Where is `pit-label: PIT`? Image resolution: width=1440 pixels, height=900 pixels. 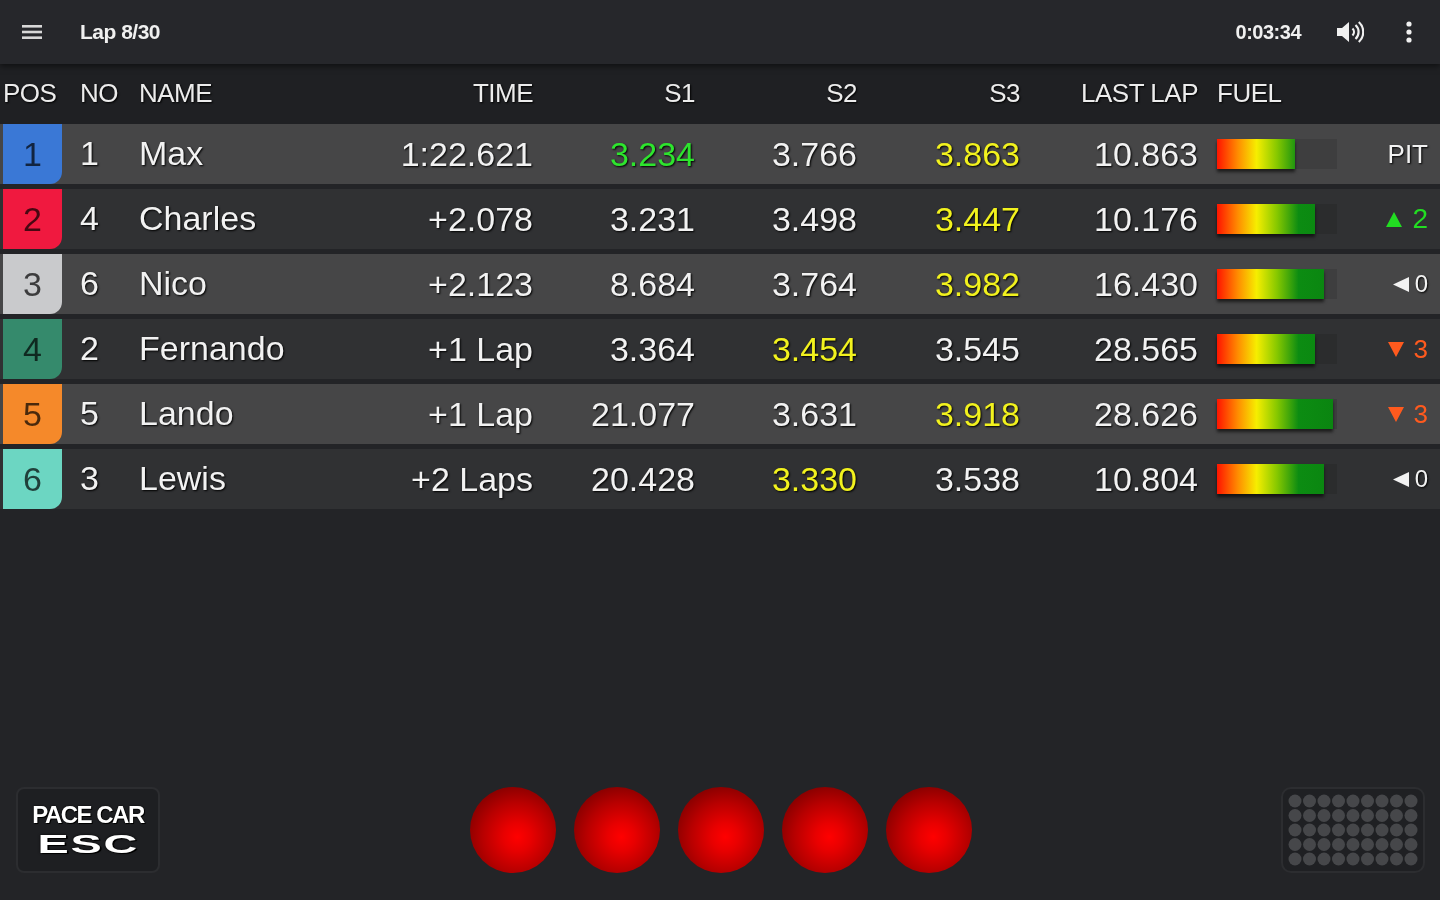 pit-label: PIT is located at coordinates (1407, 154).